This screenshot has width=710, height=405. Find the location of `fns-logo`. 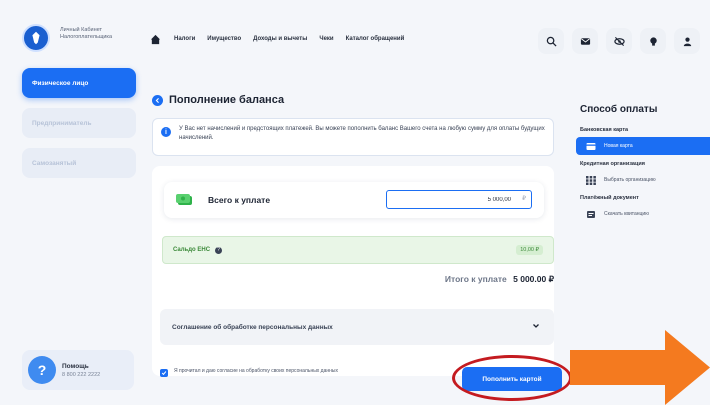

fns-logo is located at coordinates (36, 38).